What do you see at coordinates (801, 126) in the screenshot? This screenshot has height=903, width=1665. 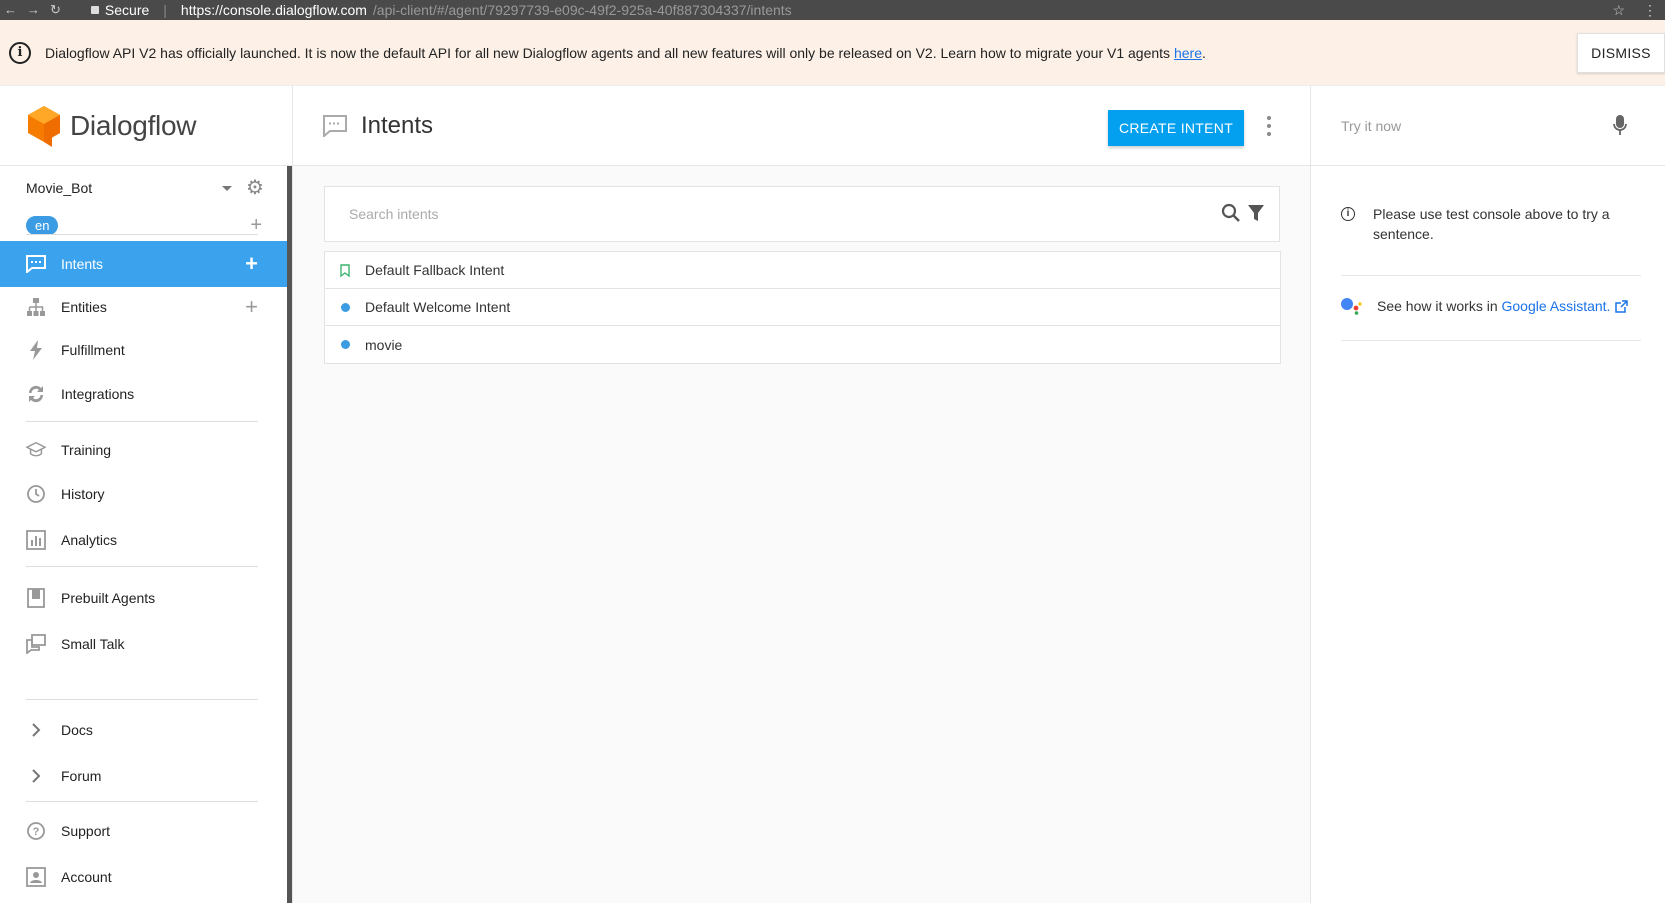 I see `page-header: Intents CREATE INTENT` at bounding box center [801, 126].